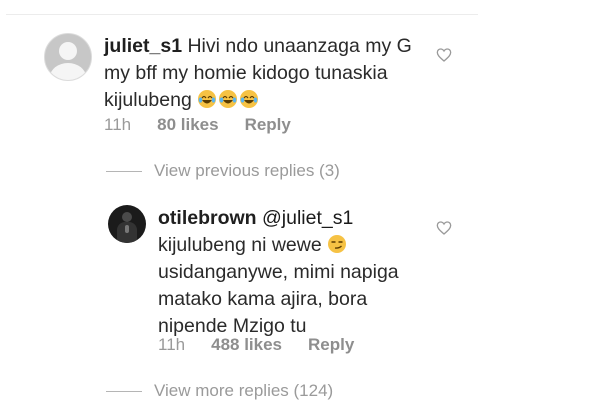 The image size is (616, 414). I want to click on comment-meta: 11h 80 likes Reply, so click(197, 125).